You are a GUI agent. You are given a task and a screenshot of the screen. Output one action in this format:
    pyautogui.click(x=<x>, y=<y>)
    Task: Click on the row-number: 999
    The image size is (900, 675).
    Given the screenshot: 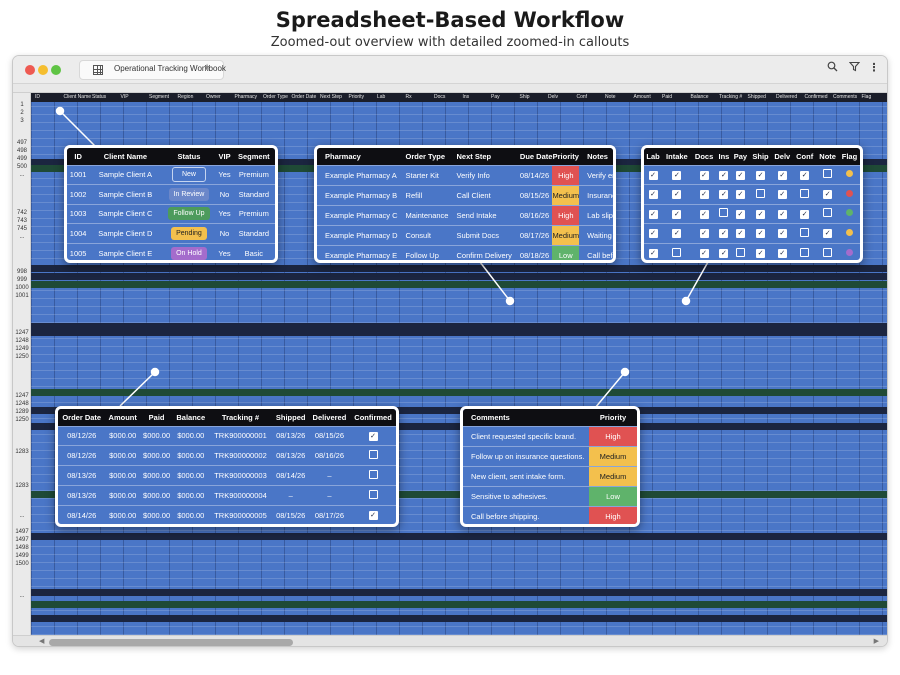 What is the action you would take?
    pyautogui.click(x=22, y=280)
    